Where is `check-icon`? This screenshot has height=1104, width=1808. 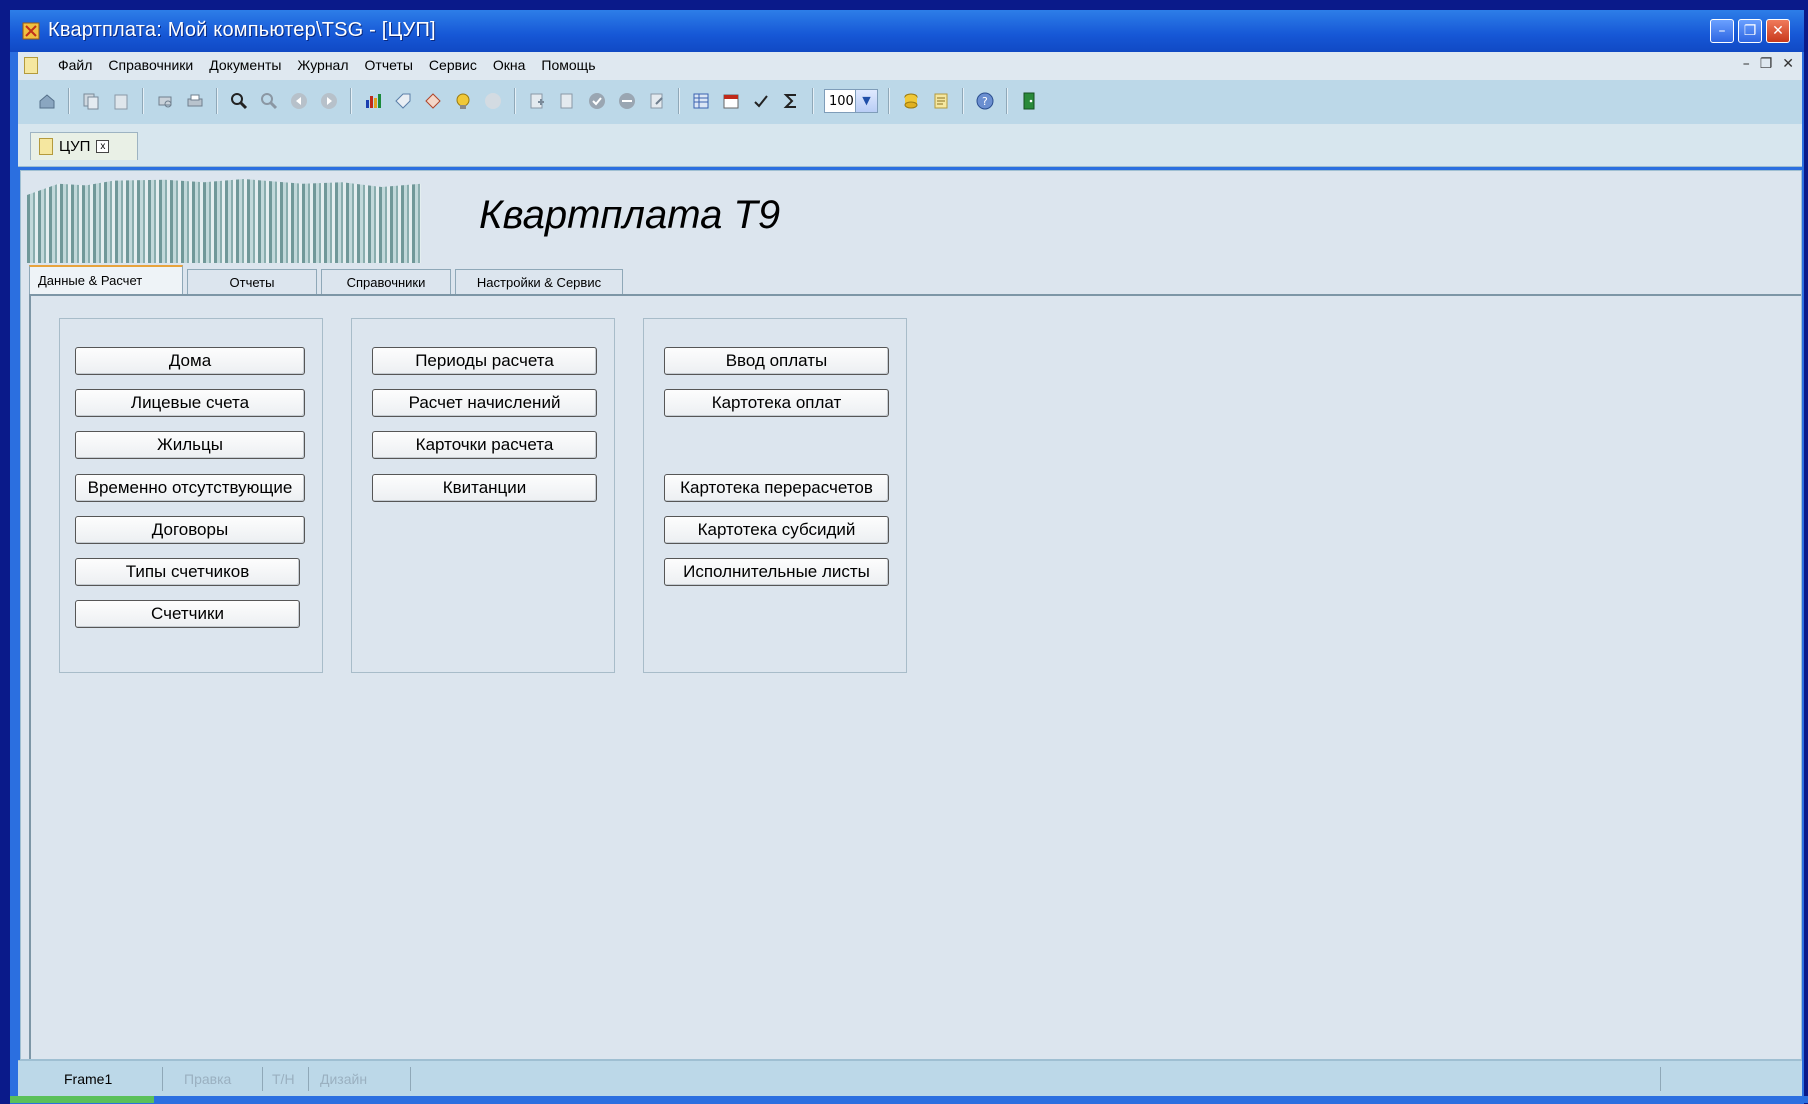
check-icon is located at coordinates (597, 101).